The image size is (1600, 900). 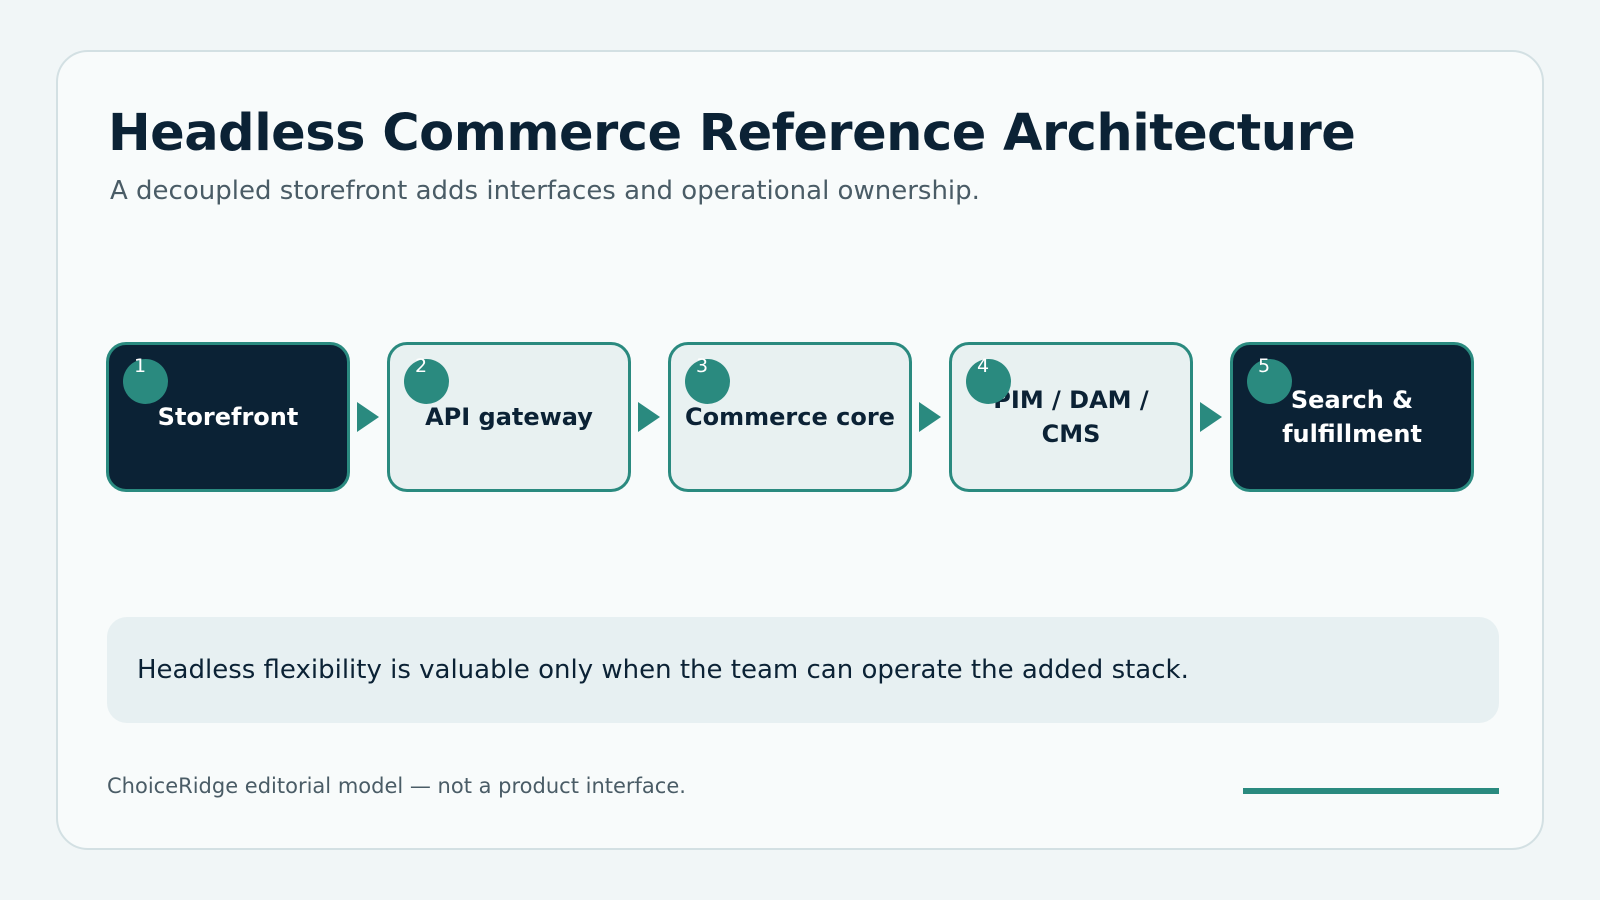 I want to click on node-label: Commerce core, so click(x=790, y=417).